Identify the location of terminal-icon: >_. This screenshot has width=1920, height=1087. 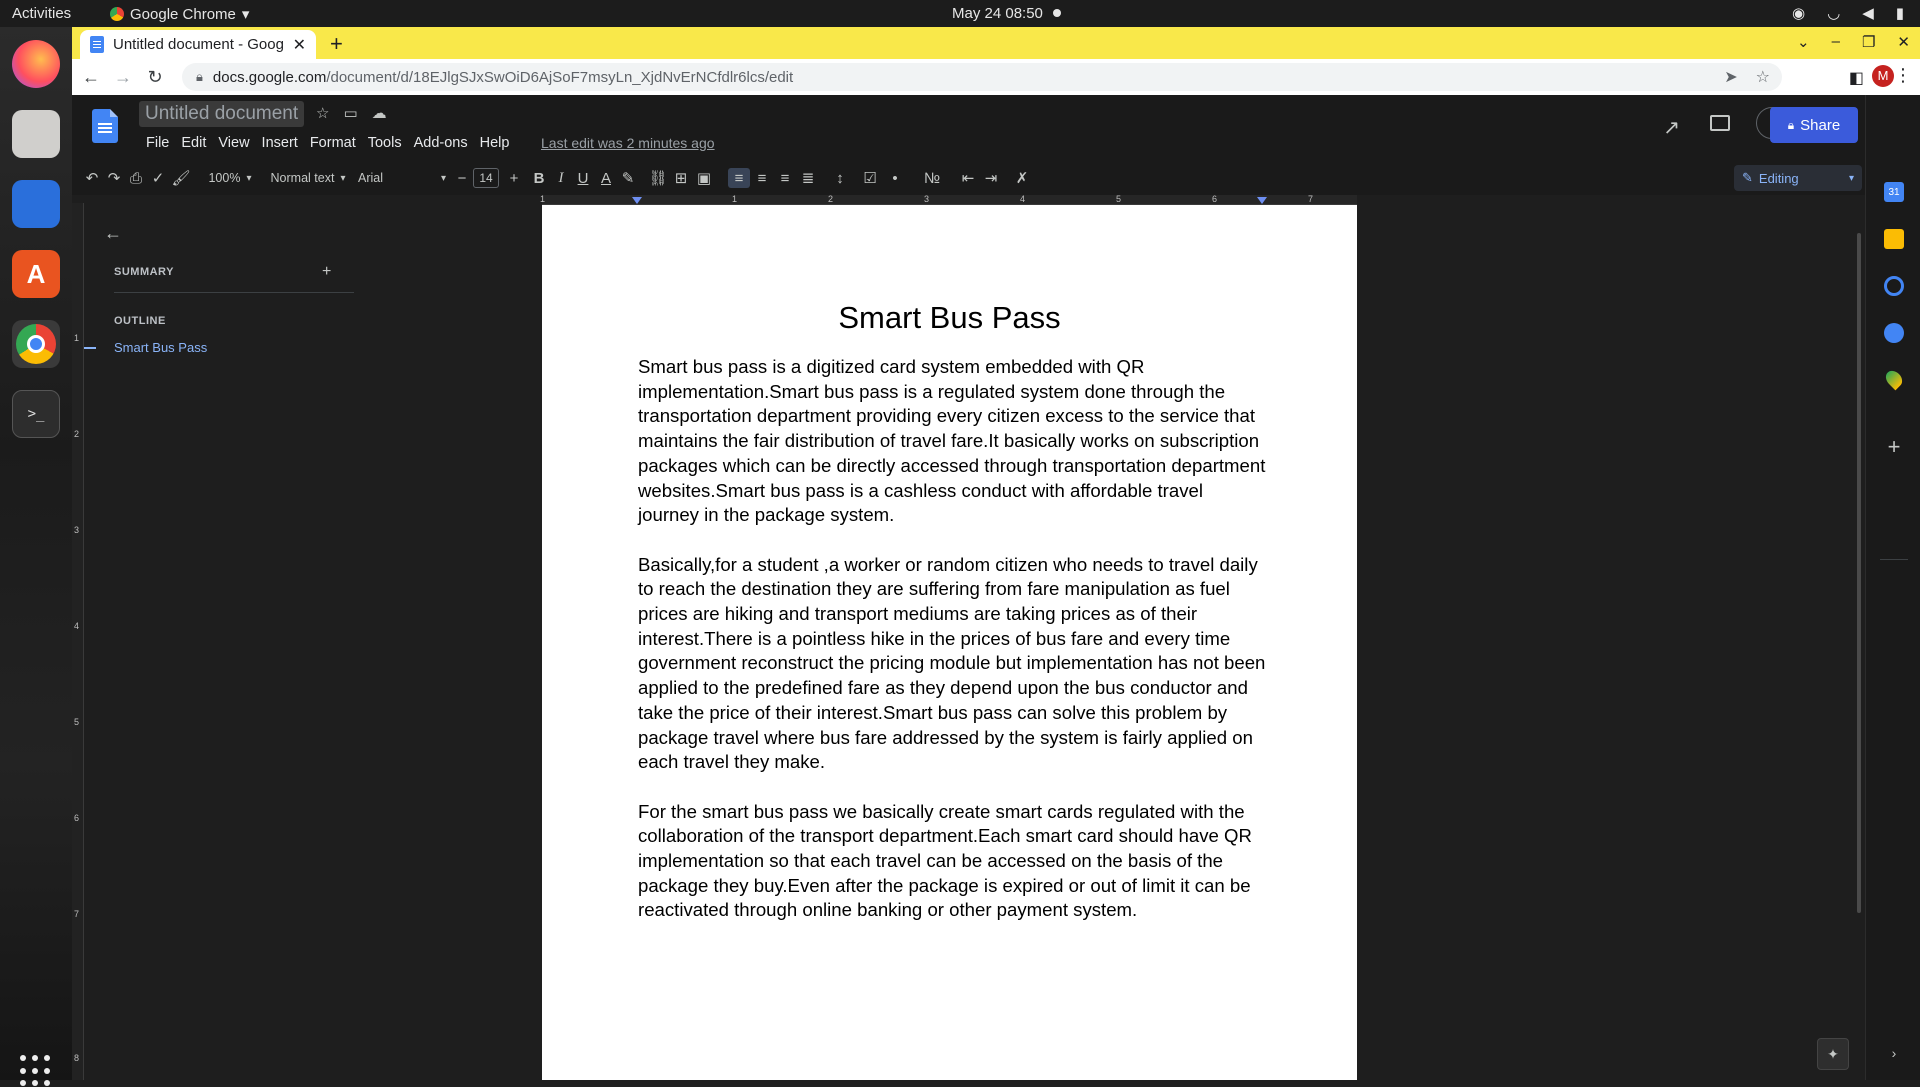
(36, 414).